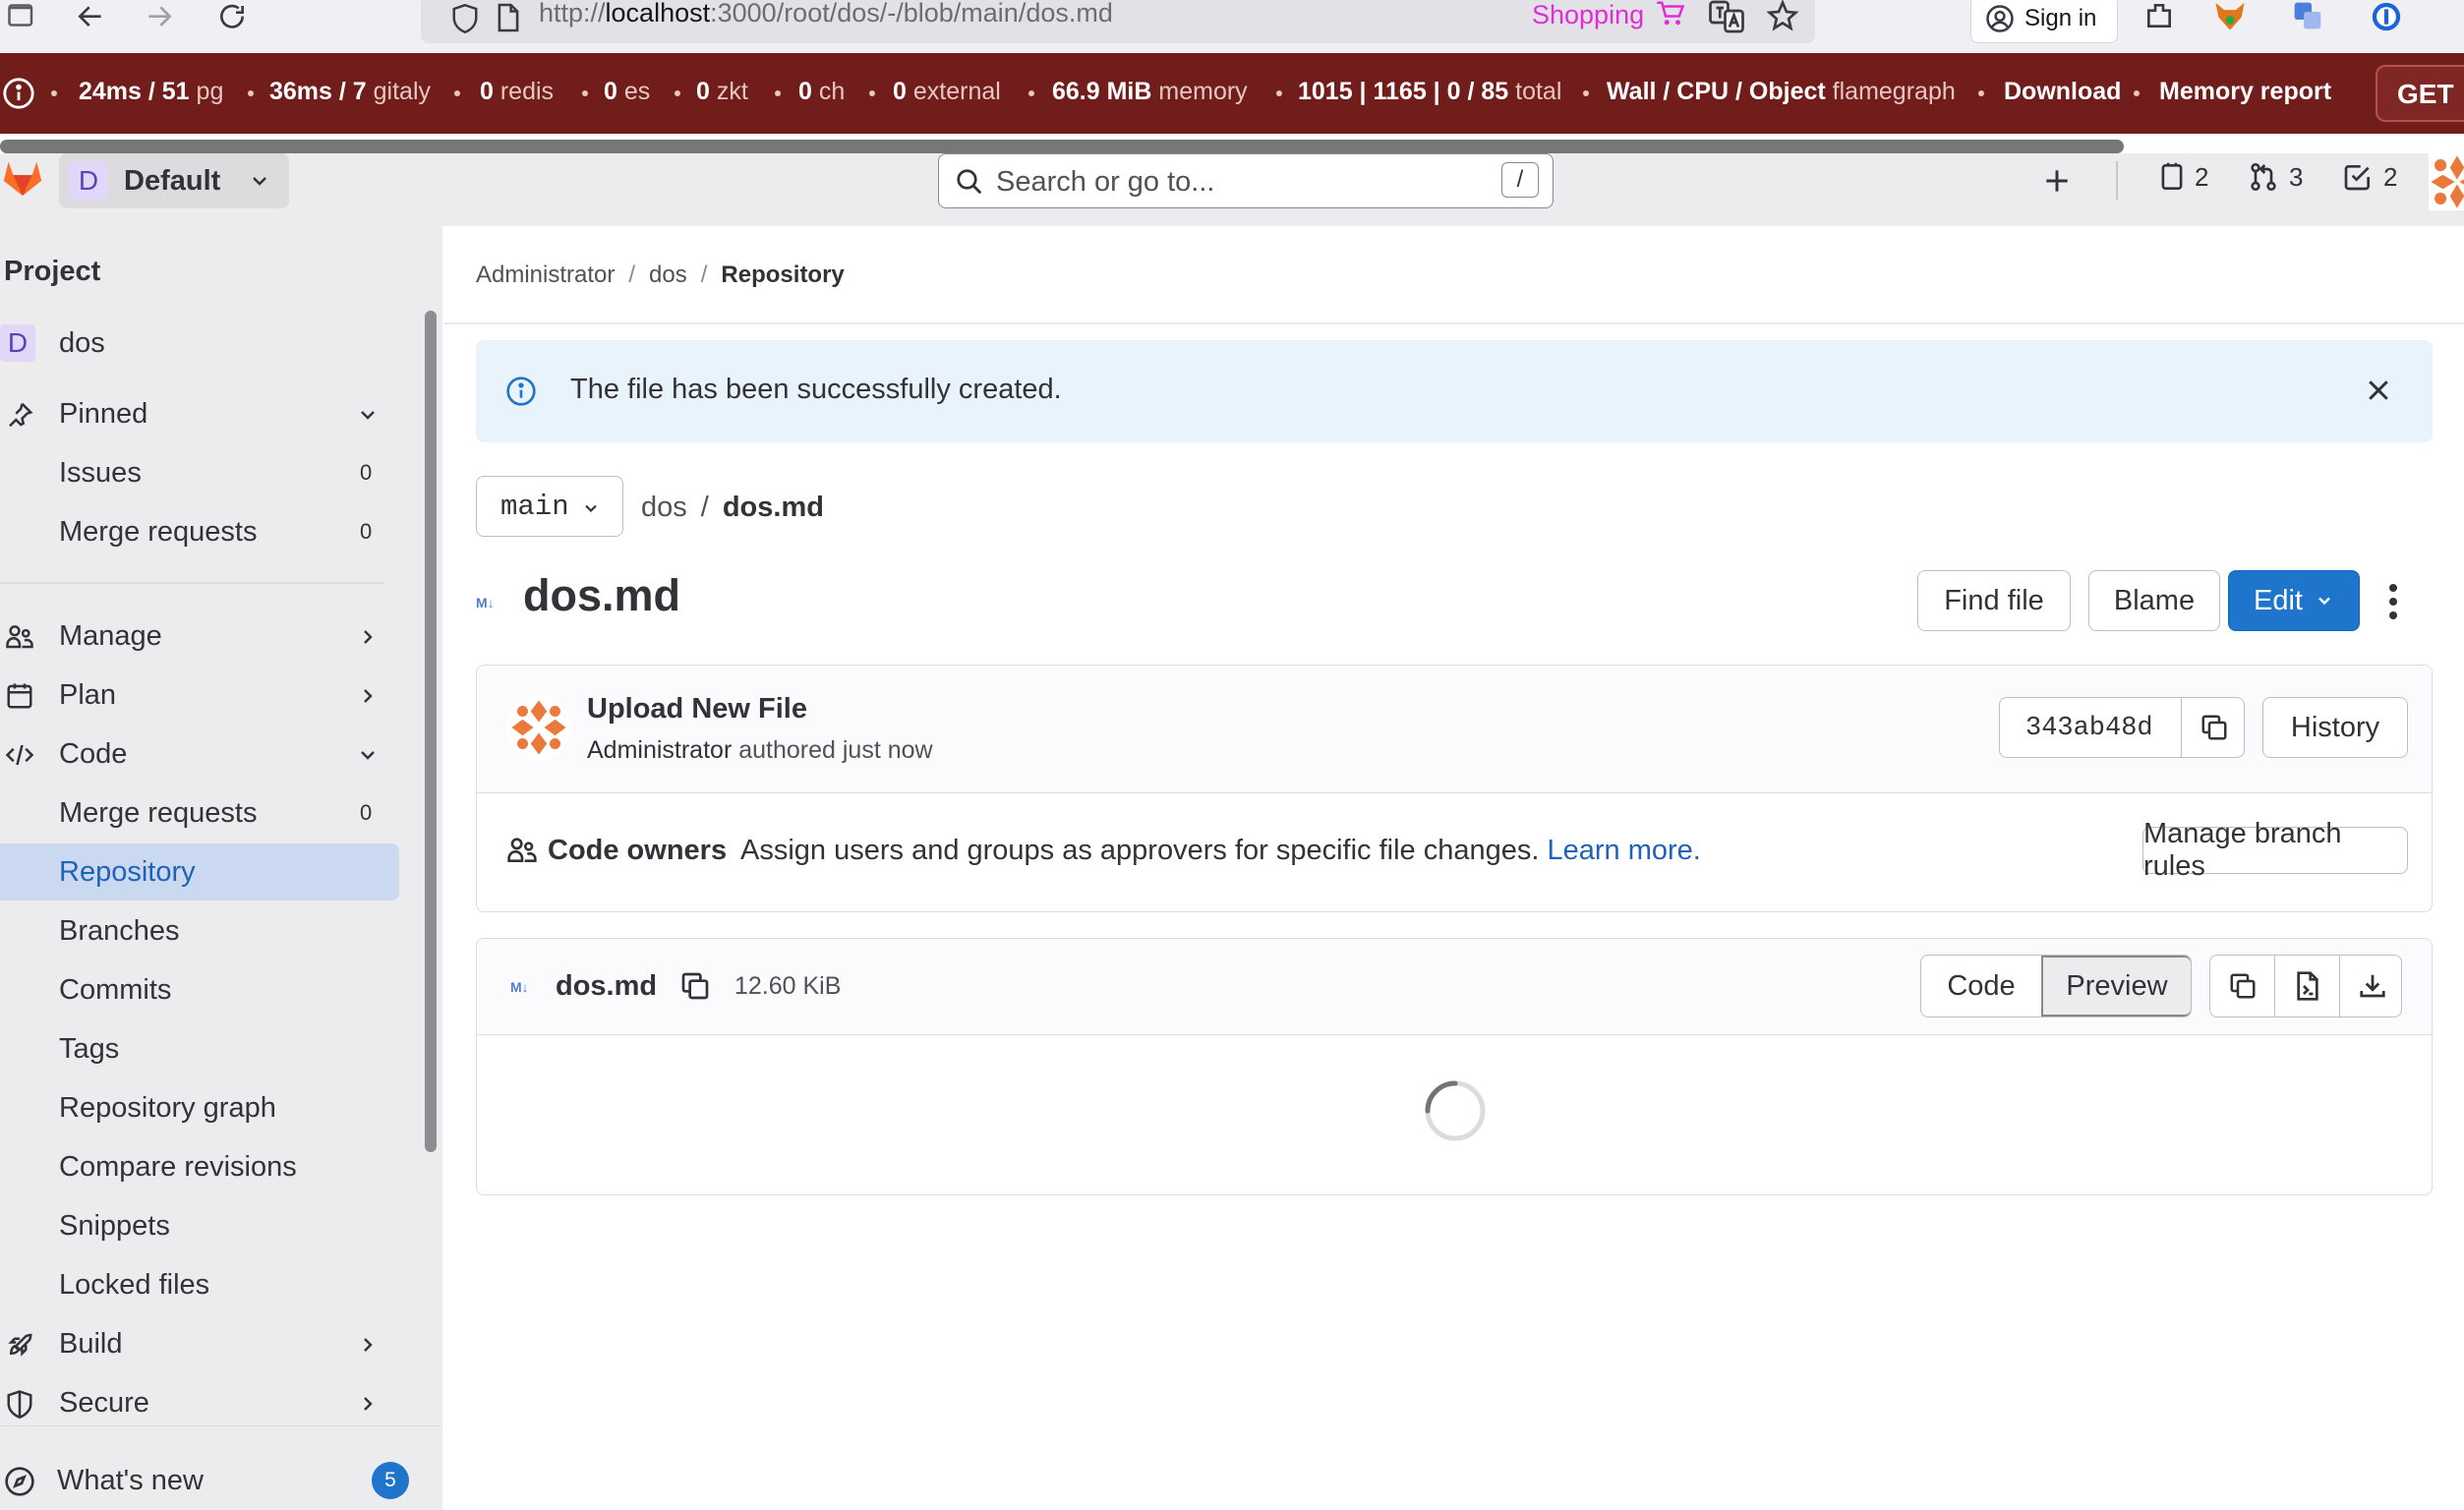 The width and height of the screenshot is (2464, 1510). I want to click on commit-sha-link: 343ab48d, so click(2089, 728).